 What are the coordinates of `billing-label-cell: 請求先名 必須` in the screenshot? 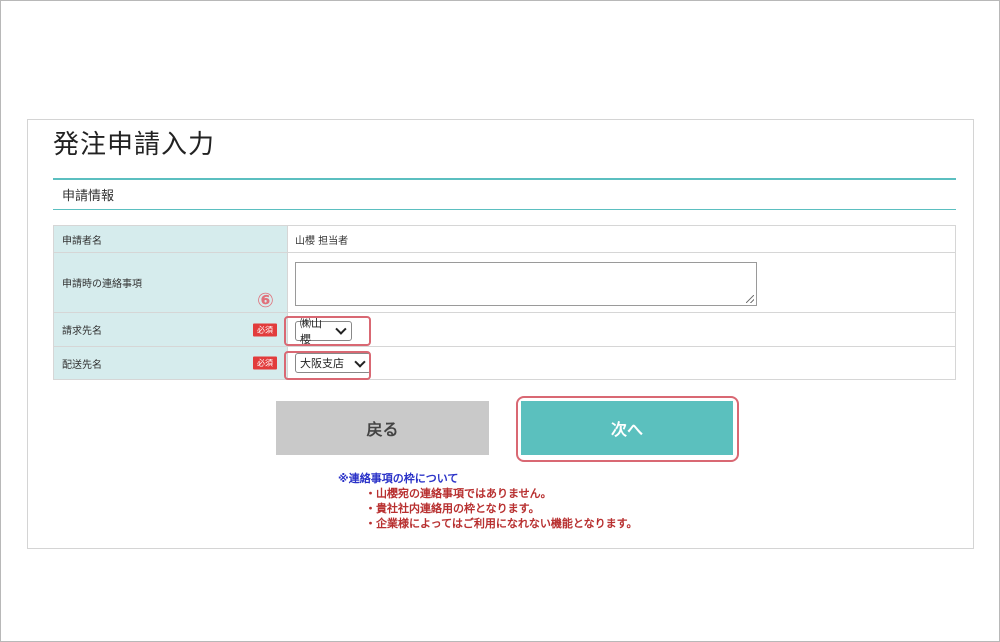 It's located at (170, 329).